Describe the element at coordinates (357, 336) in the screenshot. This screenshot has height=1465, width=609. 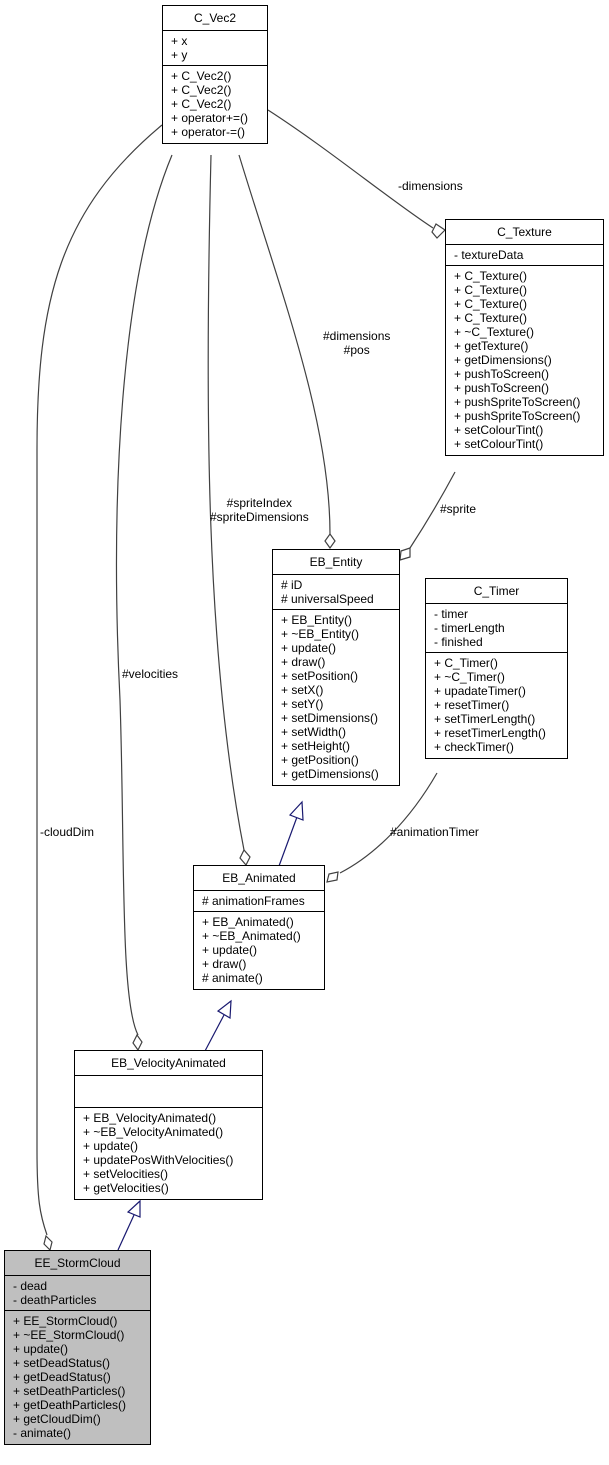
I see `label-dimensions-entity: #dimensions` at that location.